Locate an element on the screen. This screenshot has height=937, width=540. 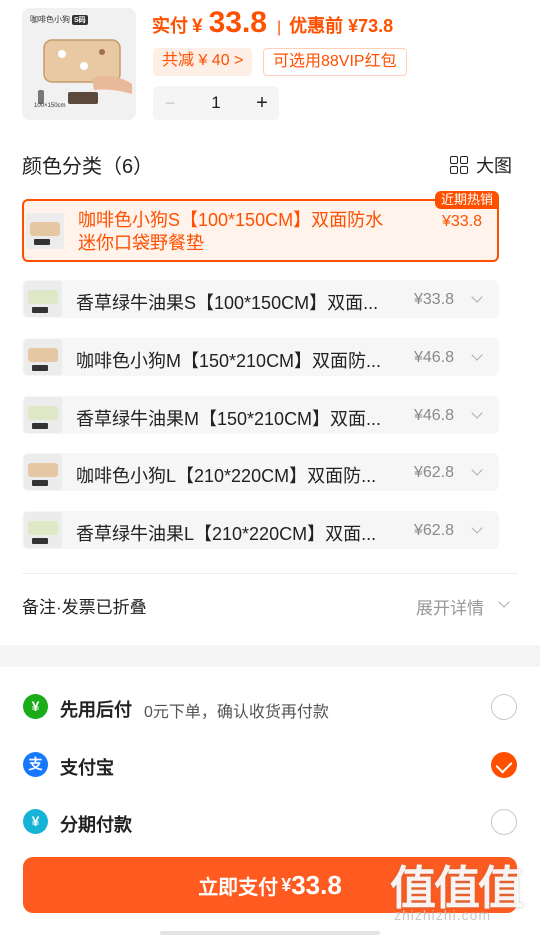
alipay-icon: 支 is located at coordinates (35, 764).